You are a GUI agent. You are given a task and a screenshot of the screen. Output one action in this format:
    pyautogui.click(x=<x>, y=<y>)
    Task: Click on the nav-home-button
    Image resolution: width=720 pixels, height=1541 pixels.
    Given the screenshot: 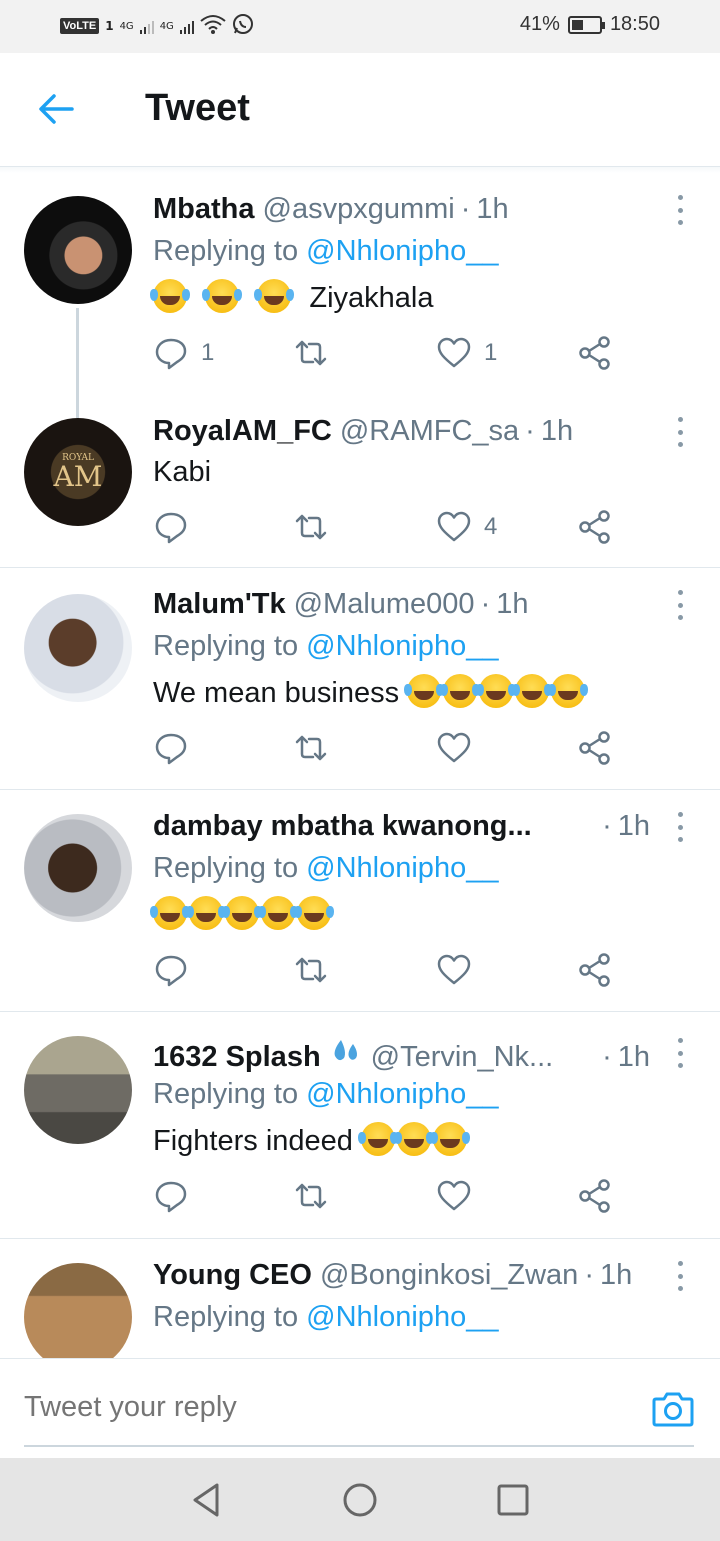 What is the action you would take?
    pyautogui.click(x=360, y=1500)
    